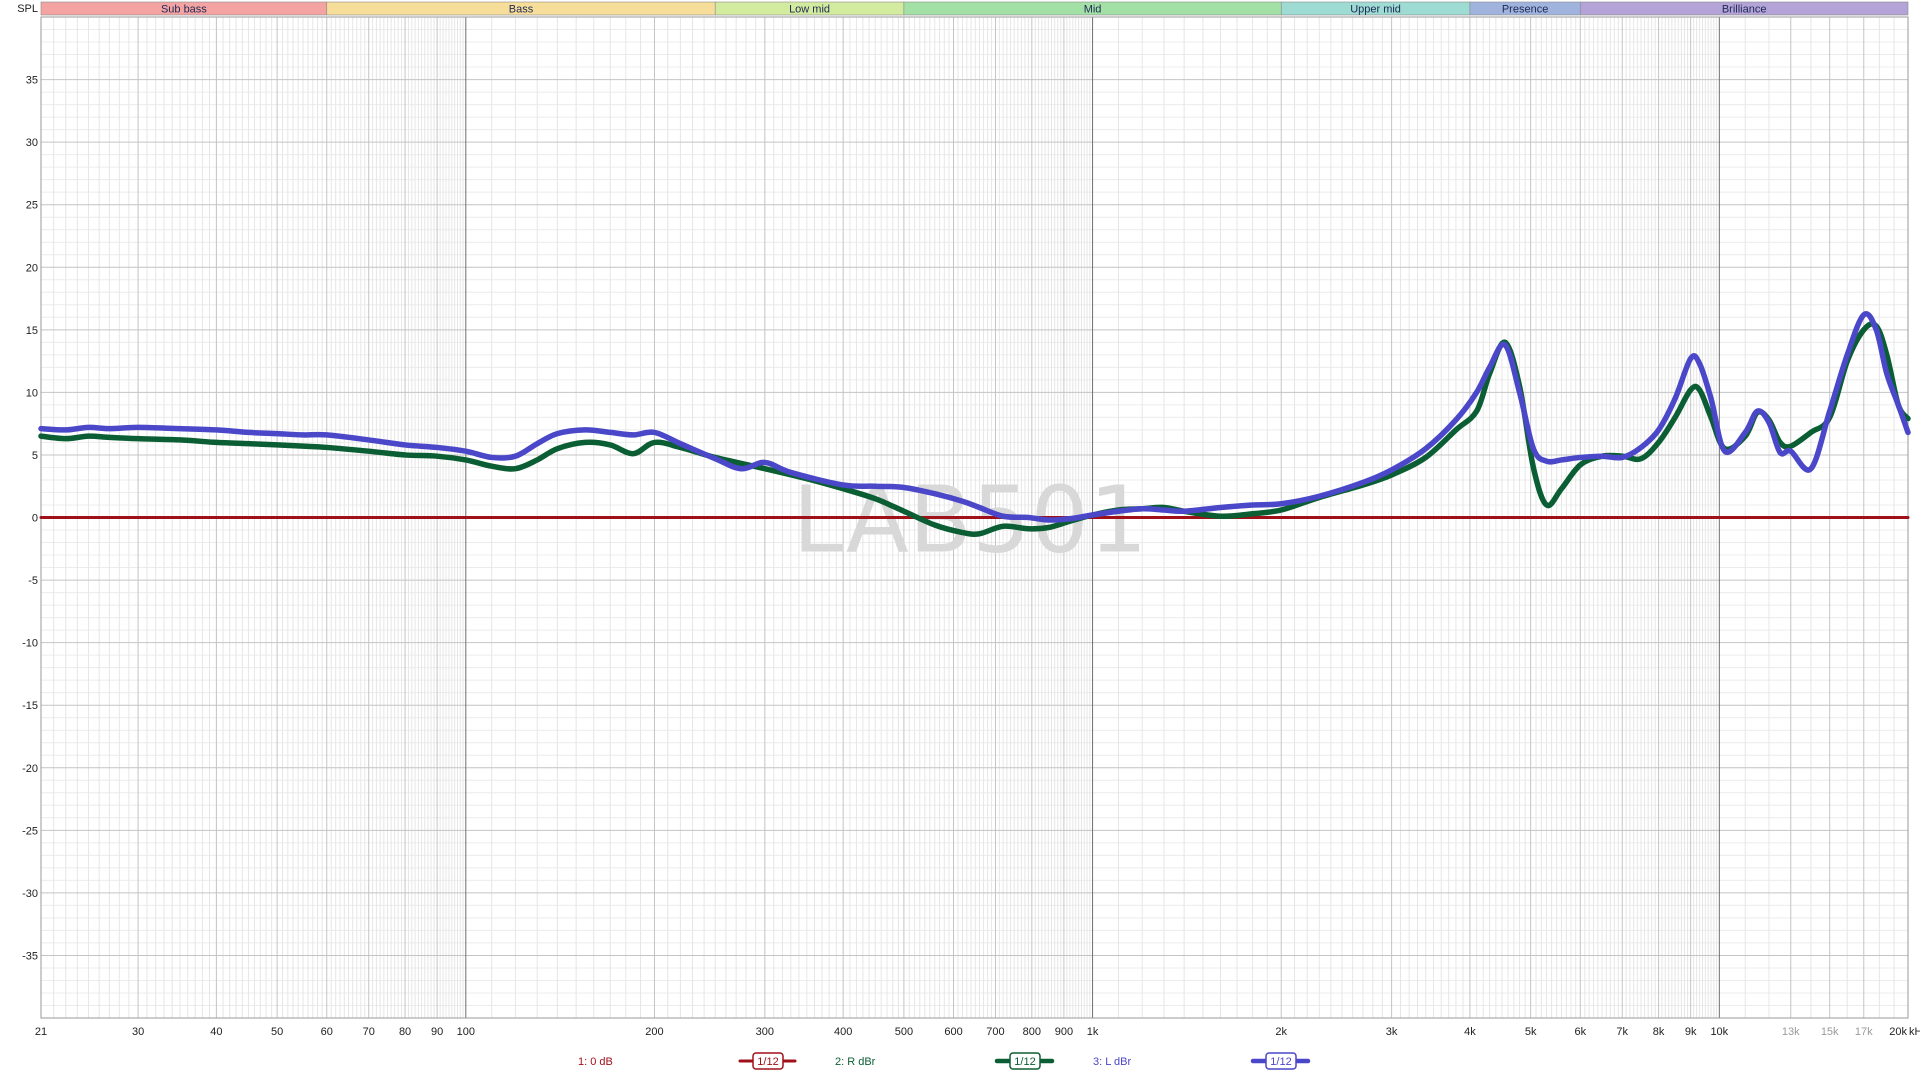  I want to click on band-1-label: Bass, so click(521, 10).